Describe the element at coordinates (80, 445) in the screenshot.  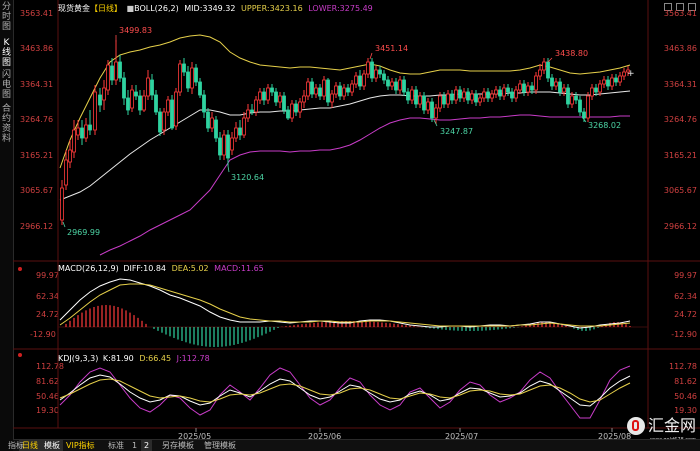
I see `tab-vip: VIP指标` at that location.